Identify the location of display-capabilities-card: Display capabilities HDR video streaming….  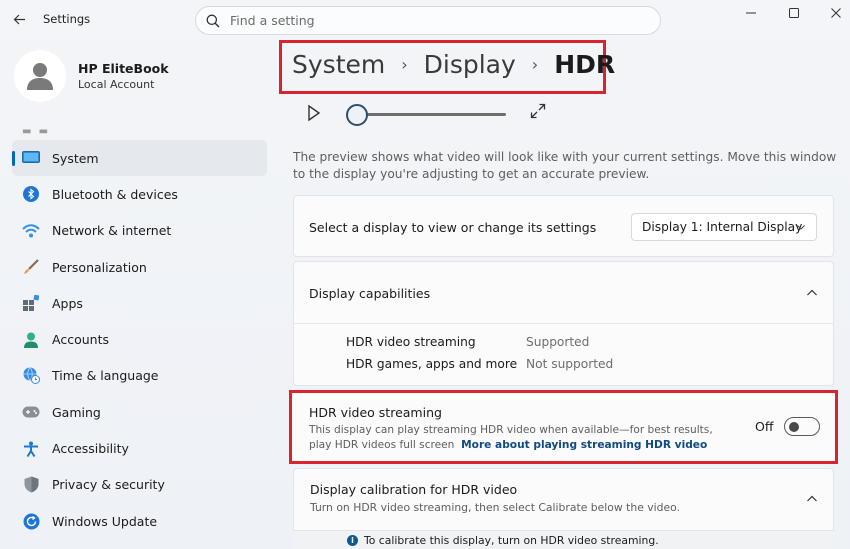
(563, 323).